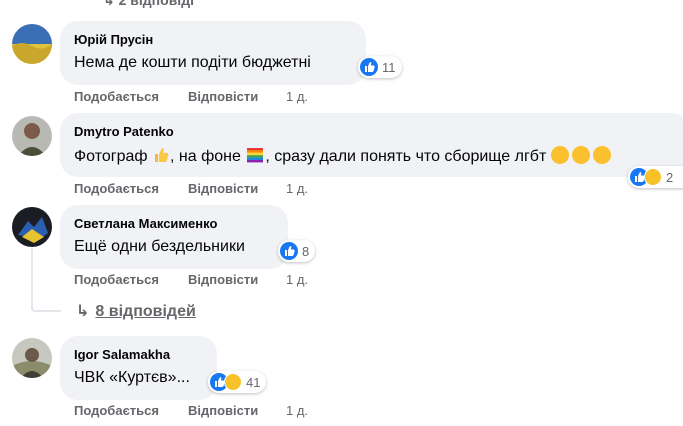  I want to click on reaction-count: 2, so click(670, 177).